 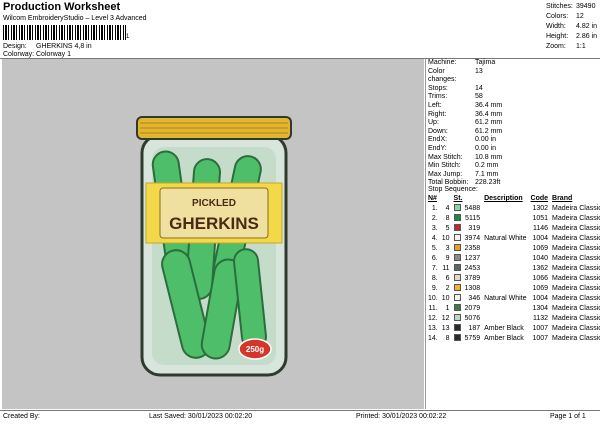 I want to click on machine-info-label: Down:, so click(x=438, y=131).